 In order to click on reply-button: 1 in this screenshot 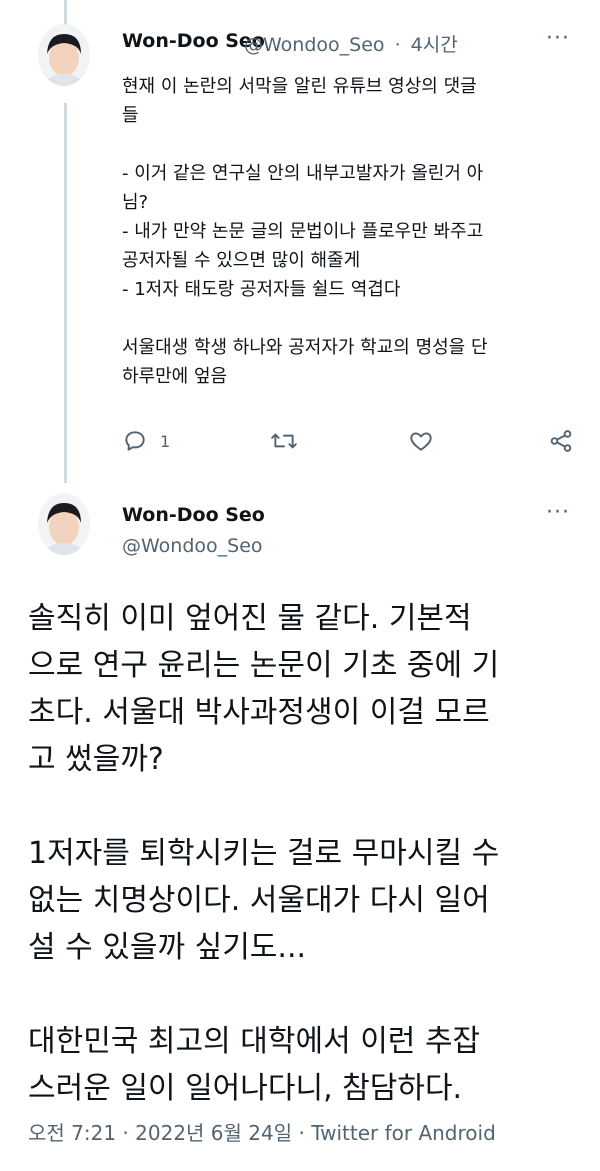, I will do `click(146, 441)`.